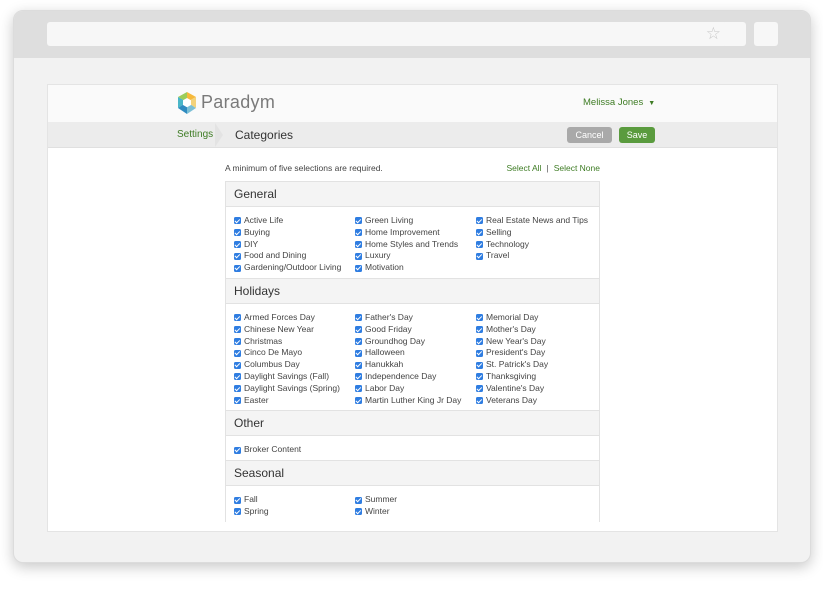 This screenshot has height=600, width=823. Describe the element at coordinates (294, 245) in the screenshot. I see `category-option: DIY` at that location.